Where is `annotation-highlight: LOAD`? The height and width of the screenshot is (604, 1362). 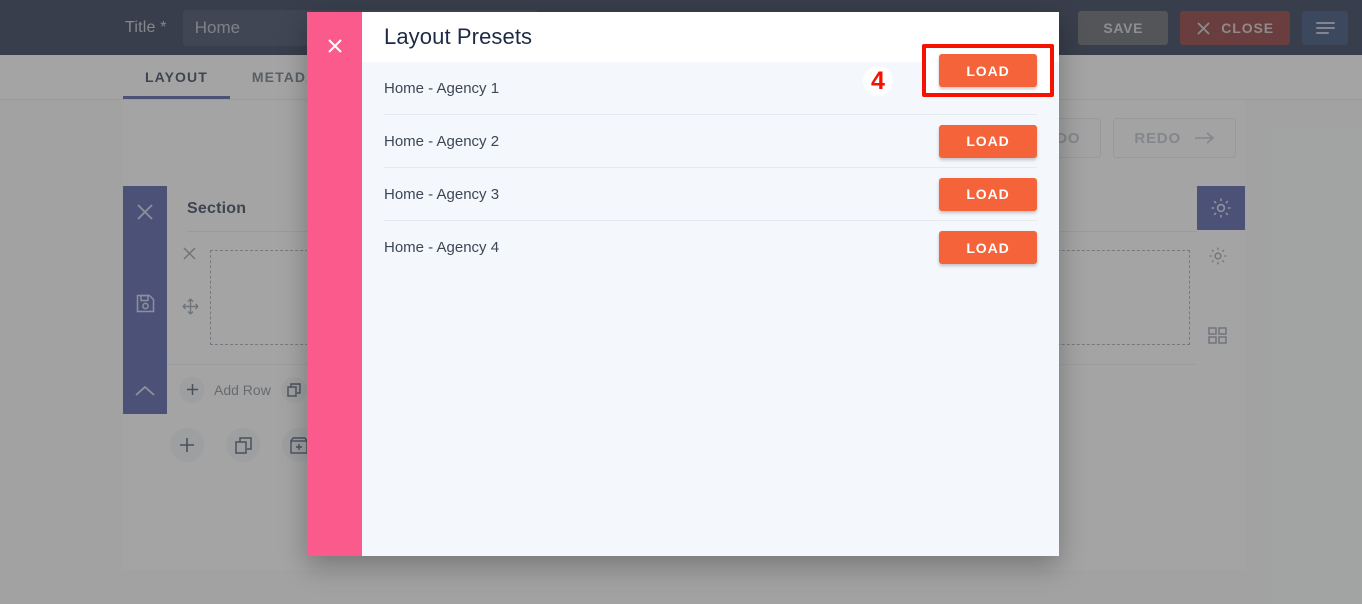 annotation-highlight: LOAD is located at coordinates (988, 70).